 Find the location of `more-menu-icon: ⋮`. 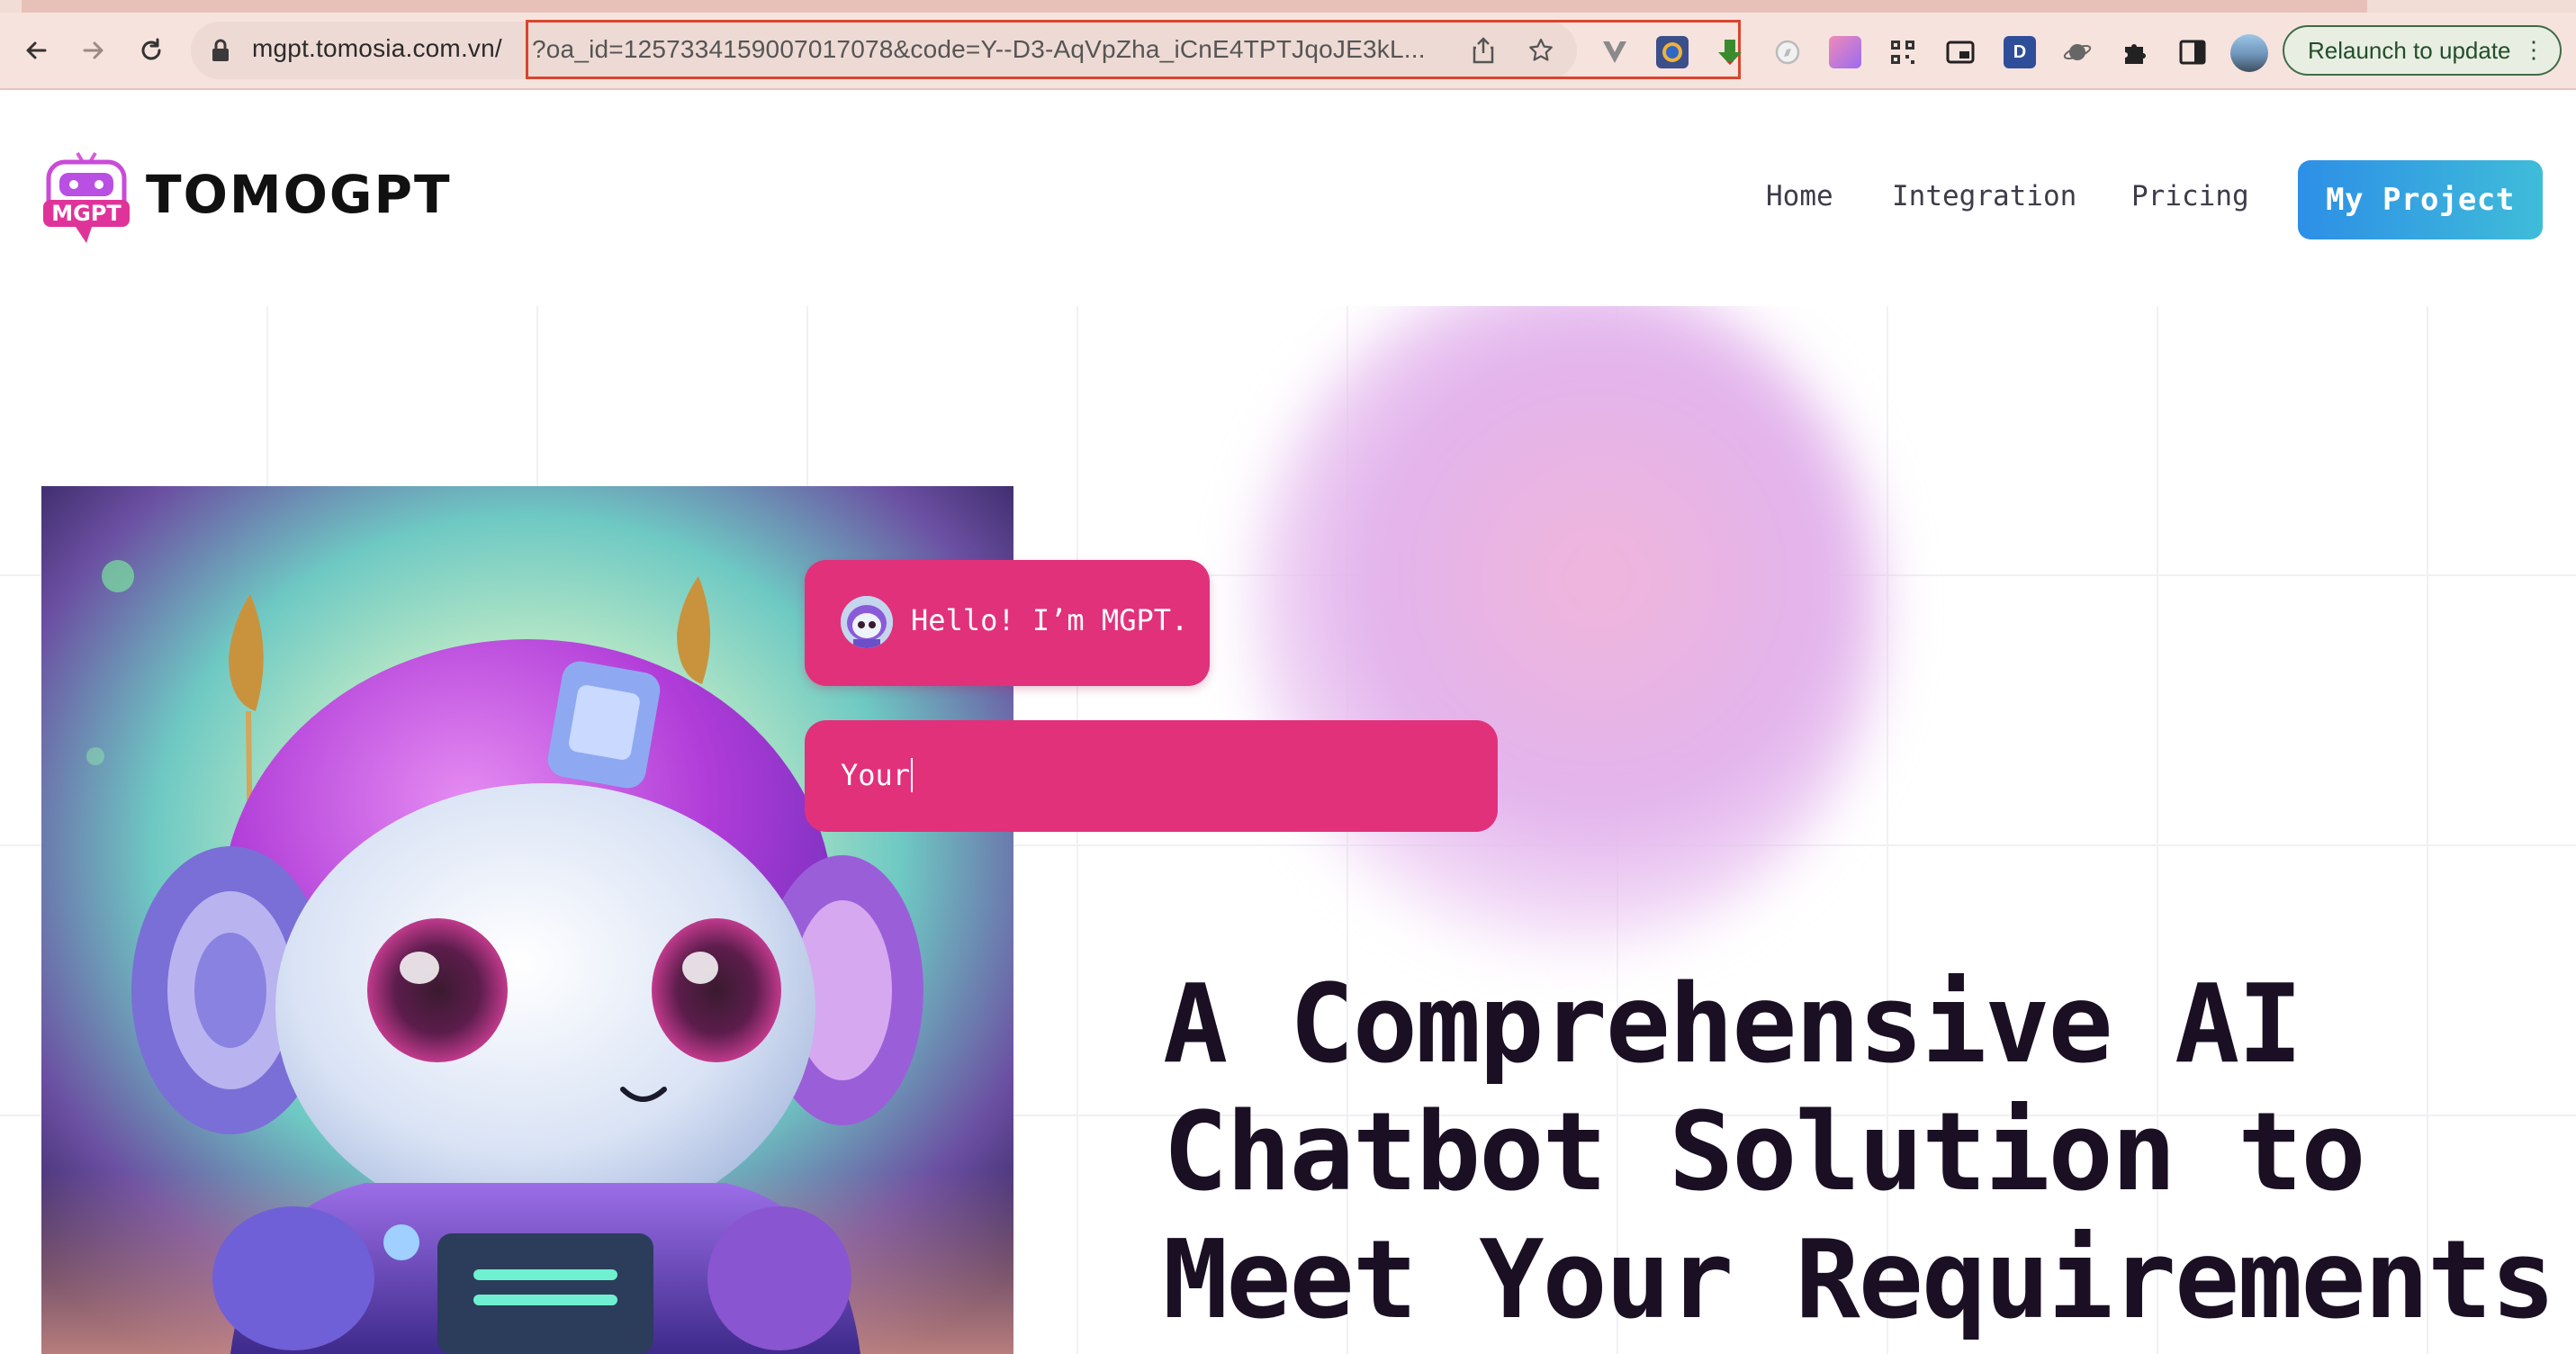

more-menu-icon: ⋮ is located at coordinates (2533, 50).